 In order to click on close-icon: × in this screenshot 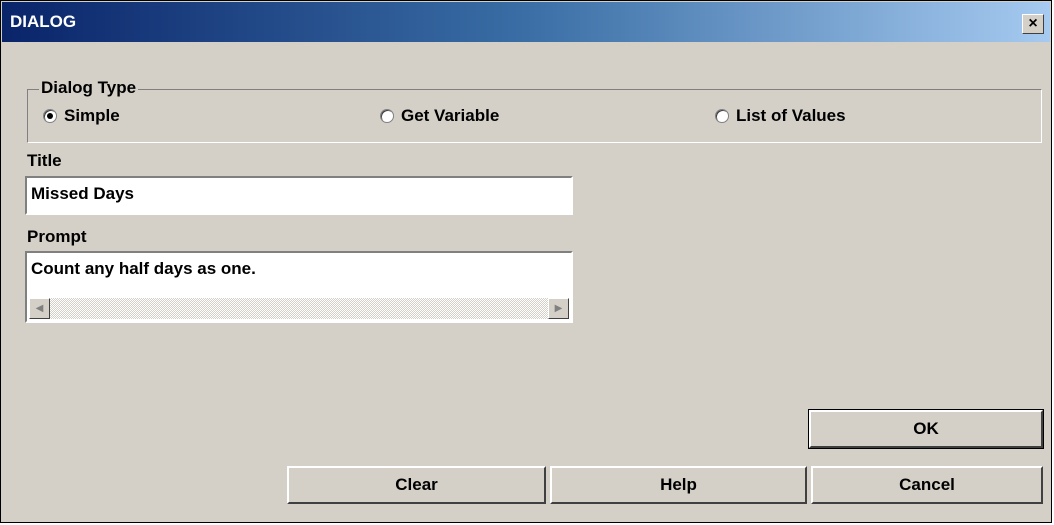, I will do `click(1033, 23)`.